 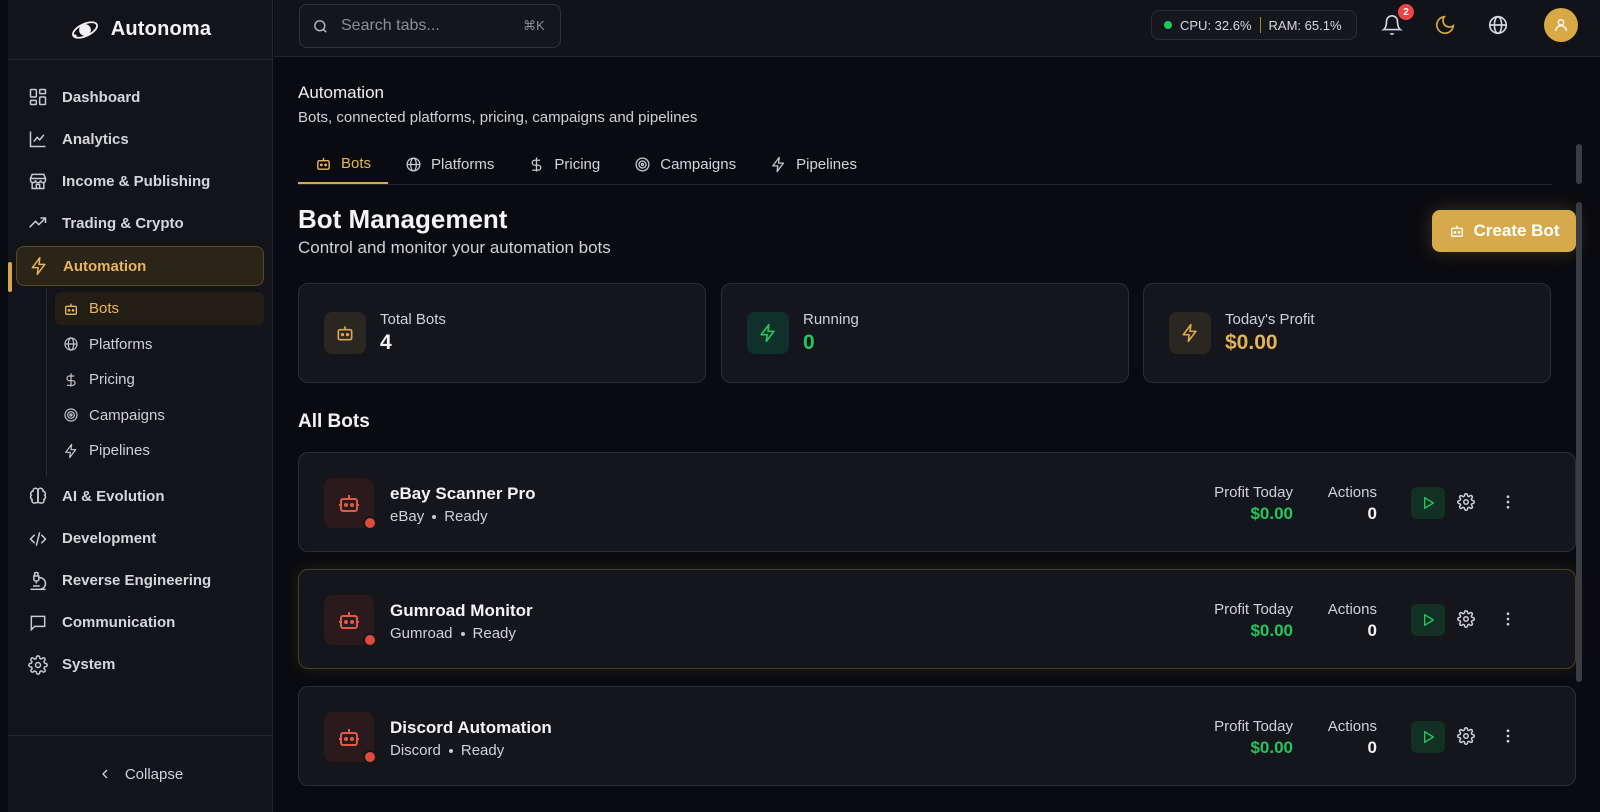 I want to click on create-bot-button: Create Bot, so click(x=1504, y=231).